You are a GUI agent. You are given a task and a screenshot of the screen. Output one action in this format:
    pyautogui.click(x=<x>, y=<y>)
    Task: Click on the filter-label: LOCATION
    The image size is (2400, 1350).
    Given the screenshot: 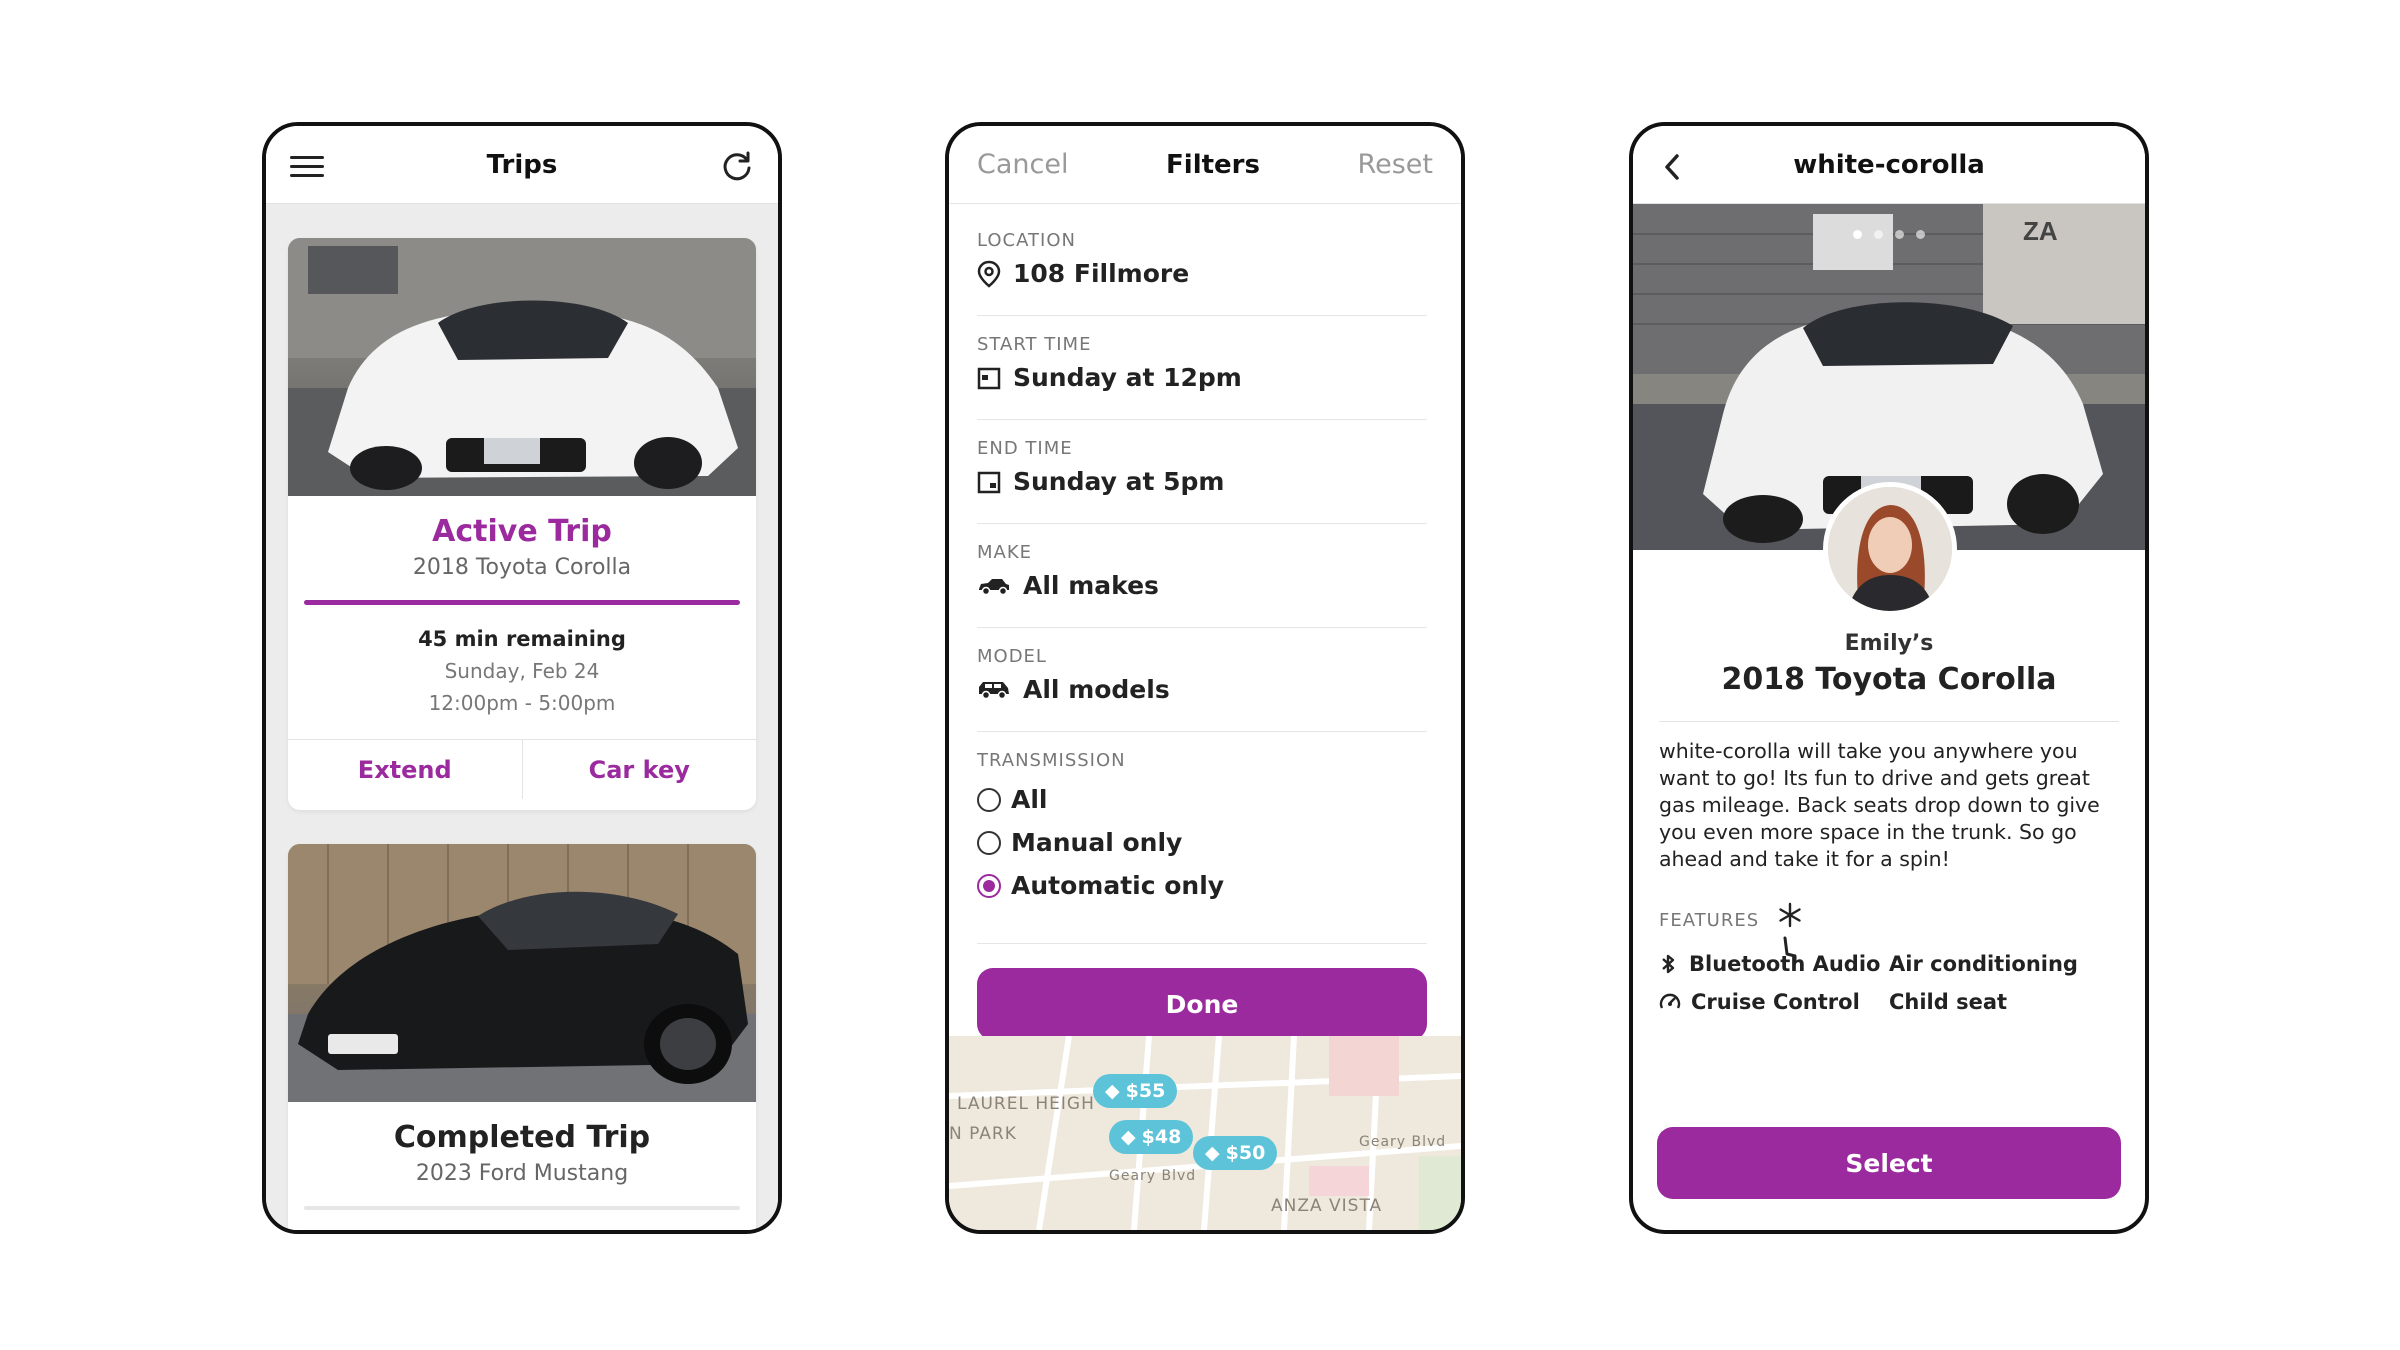 What is the action you would take?
    pyautogui.click(x=1026, y=240)
    